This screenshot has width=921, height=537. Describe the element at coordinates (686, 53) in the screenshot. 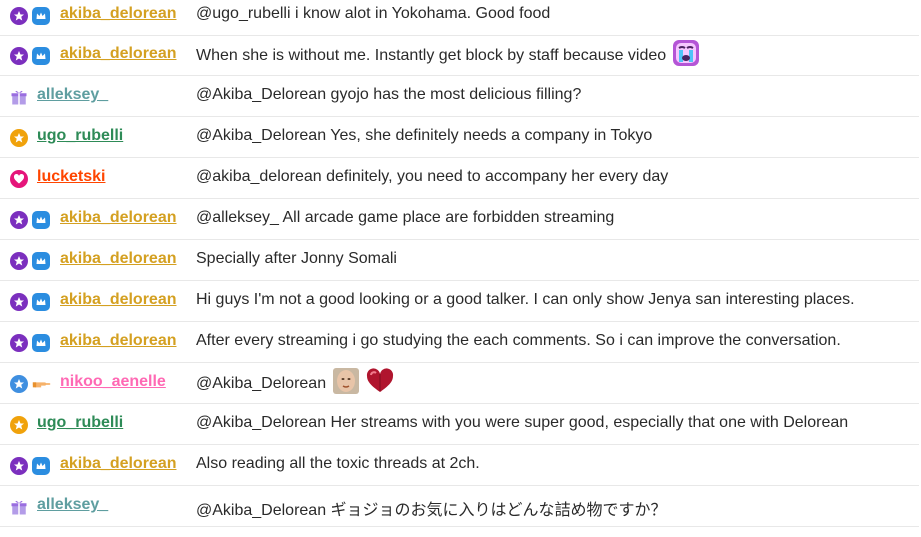

I see `crying-emote-icon` at that location.